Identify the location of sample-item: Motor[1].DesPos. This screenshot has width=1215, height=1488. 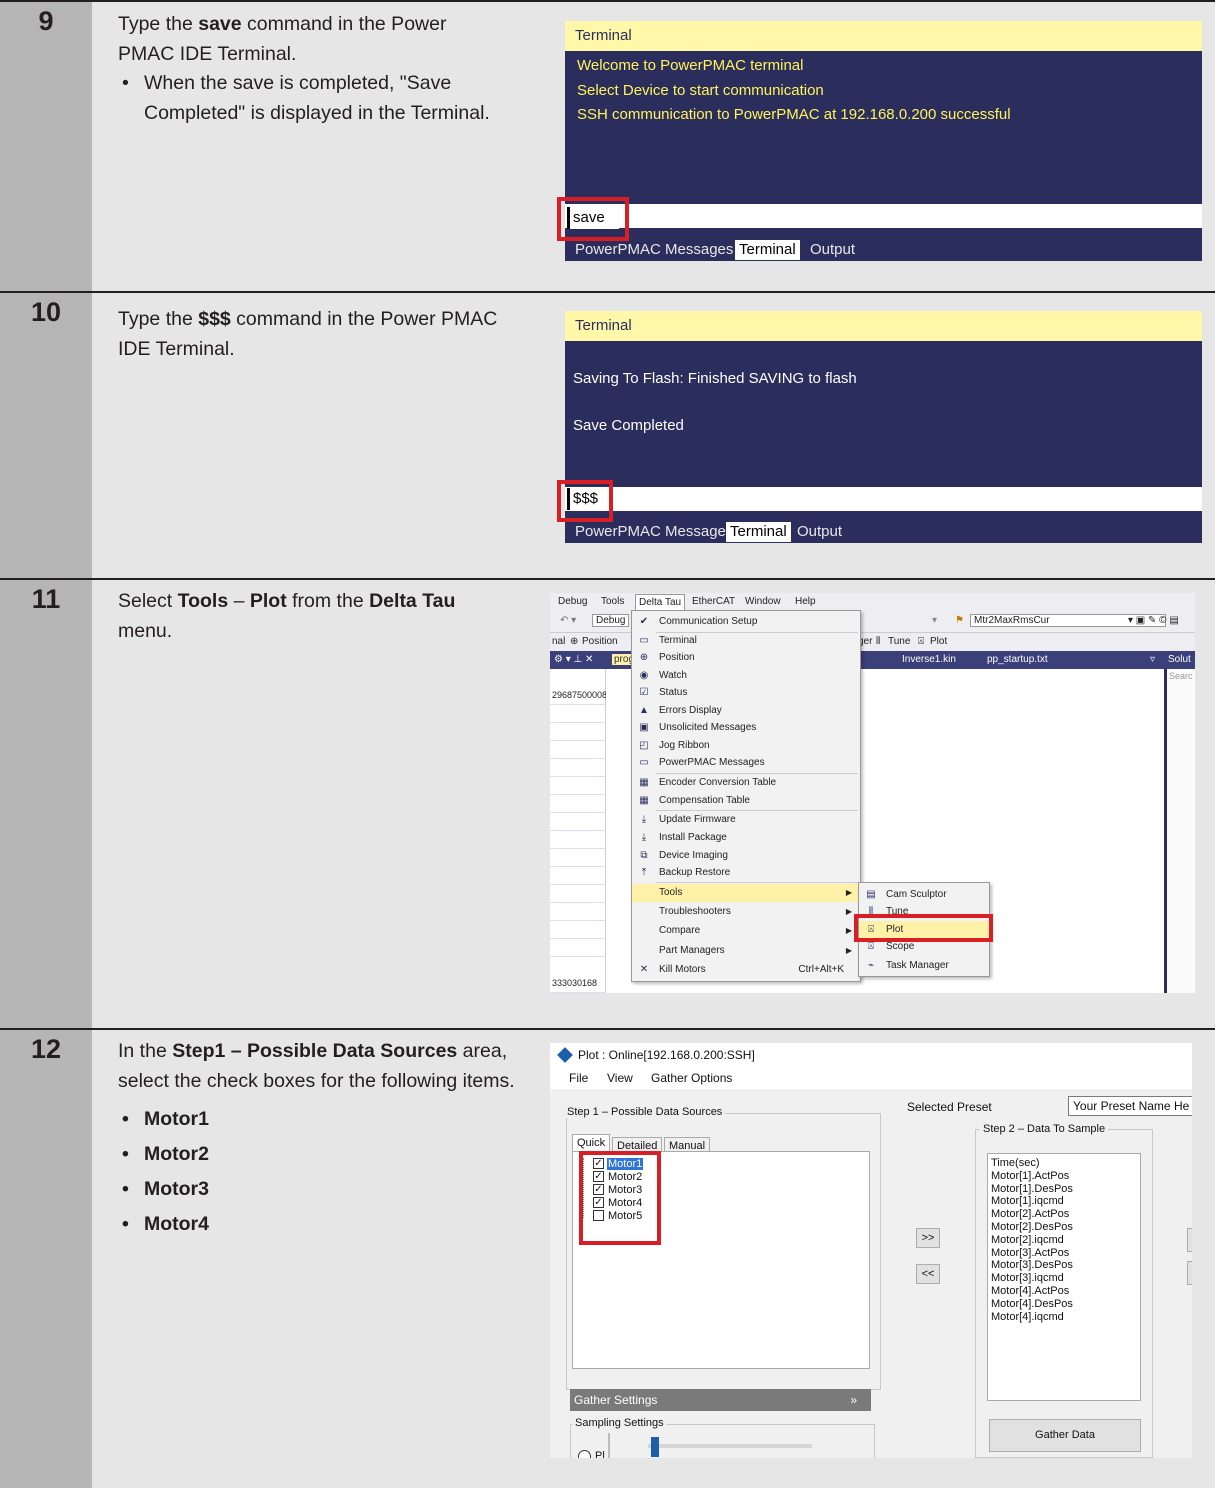
(1064, 1189).